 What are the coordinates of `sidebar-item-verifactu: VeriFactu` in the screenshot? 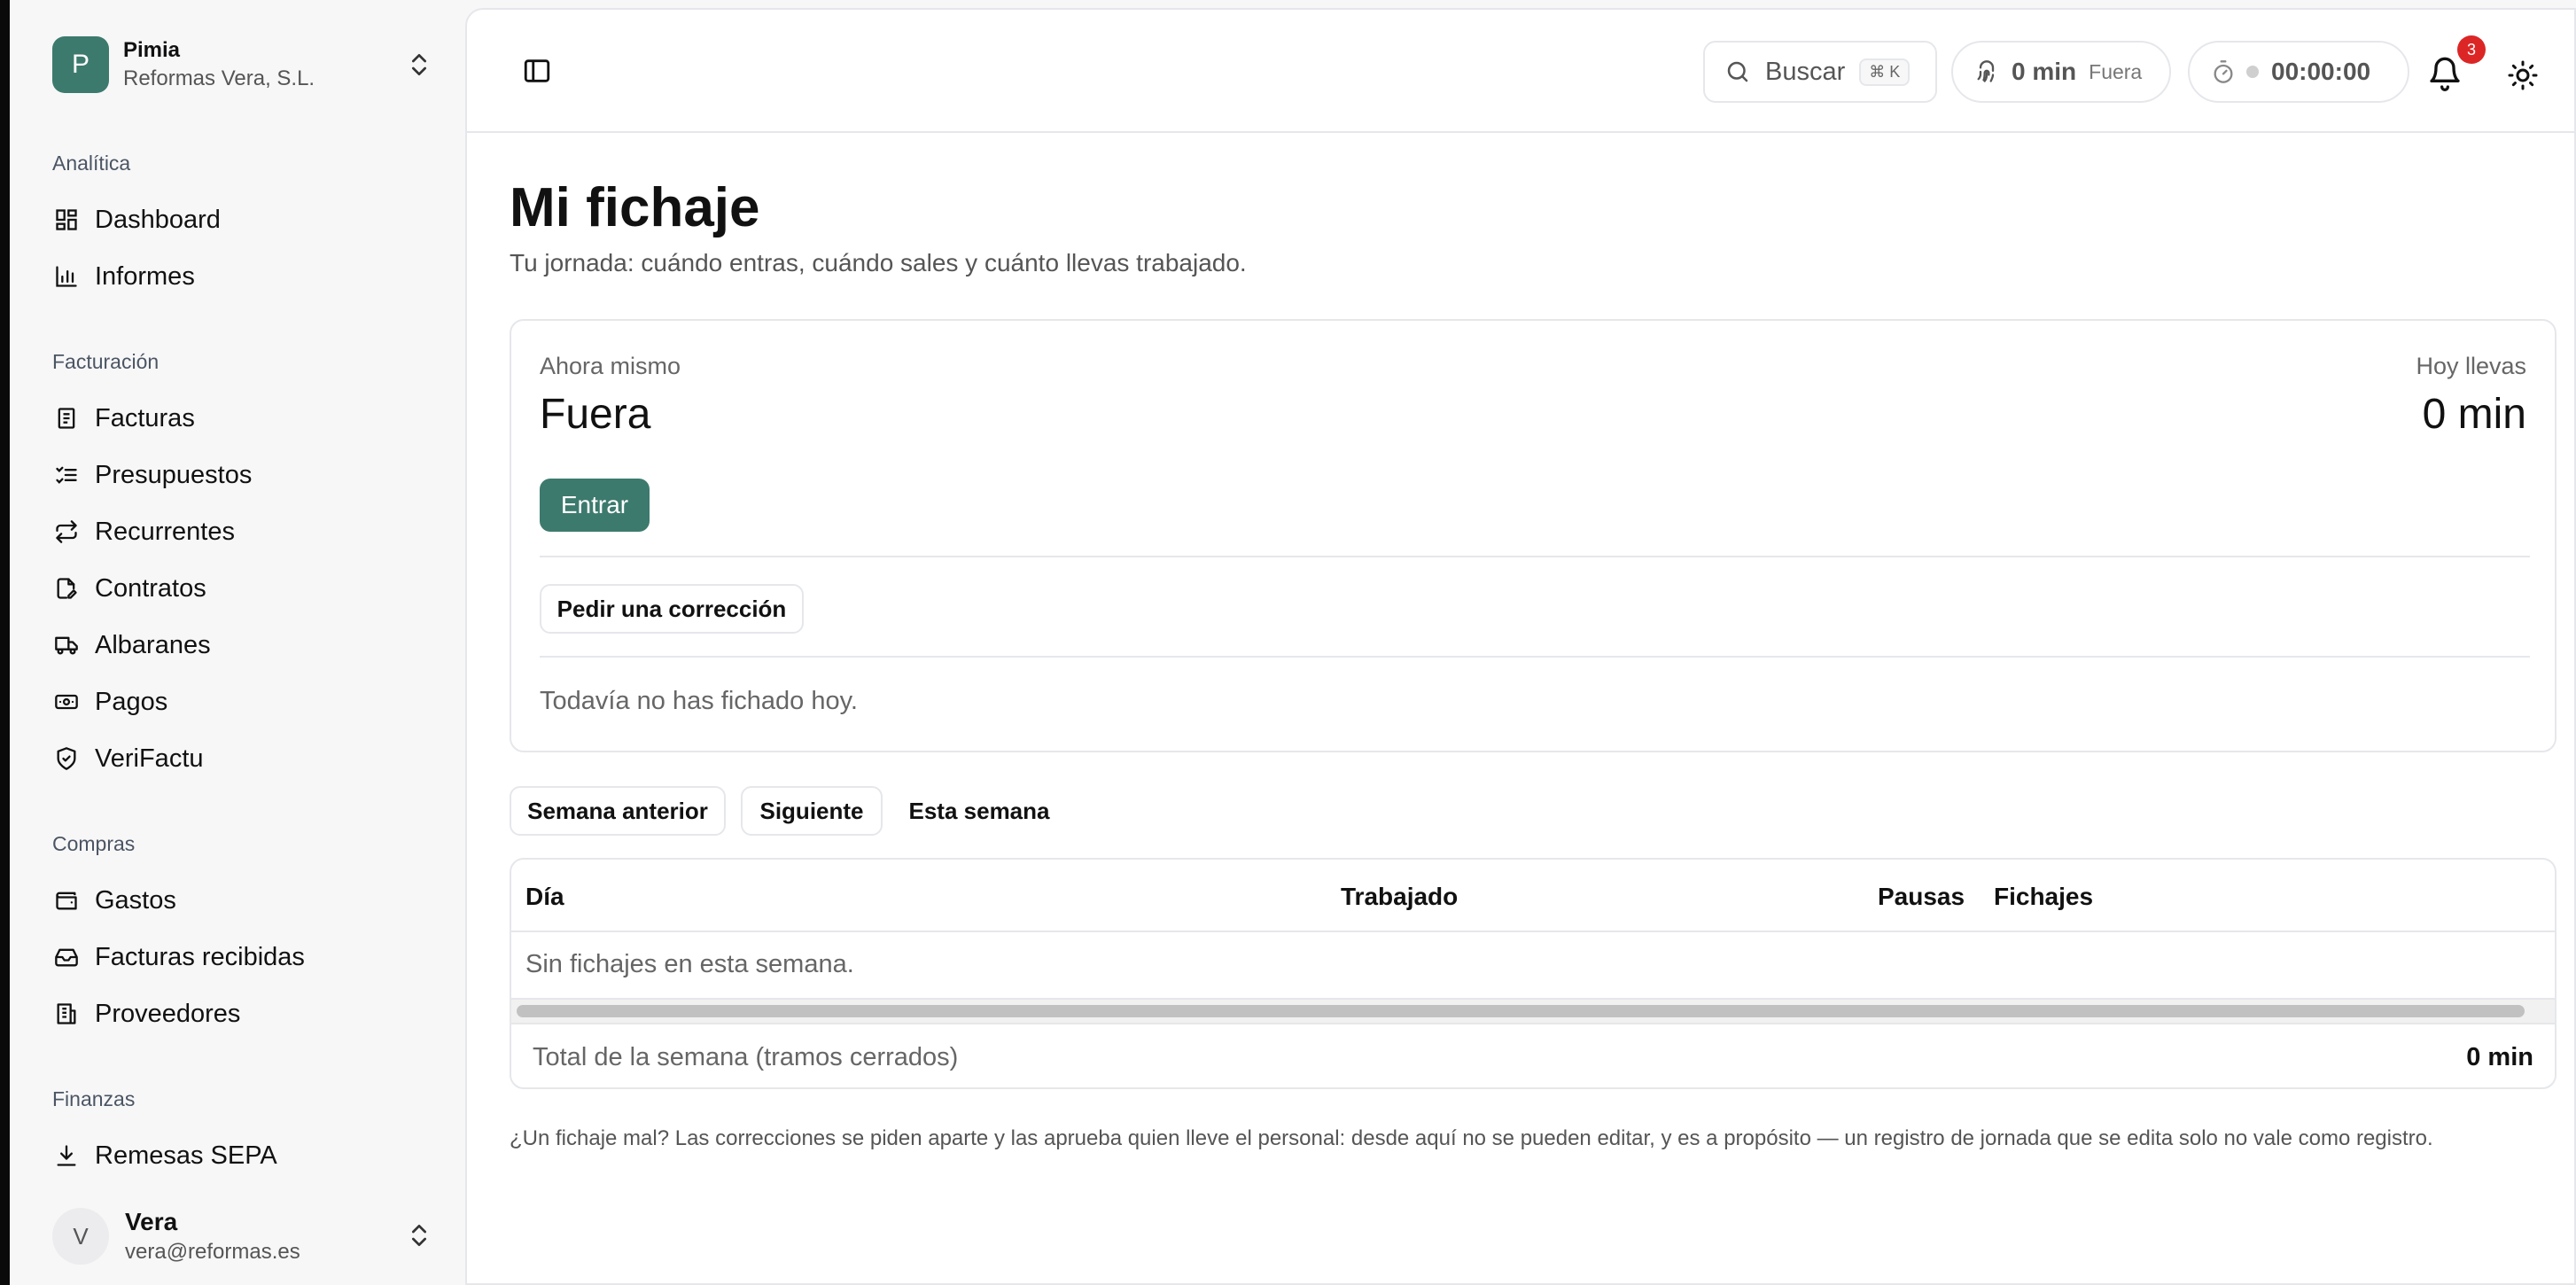 It's located at (242, 758).